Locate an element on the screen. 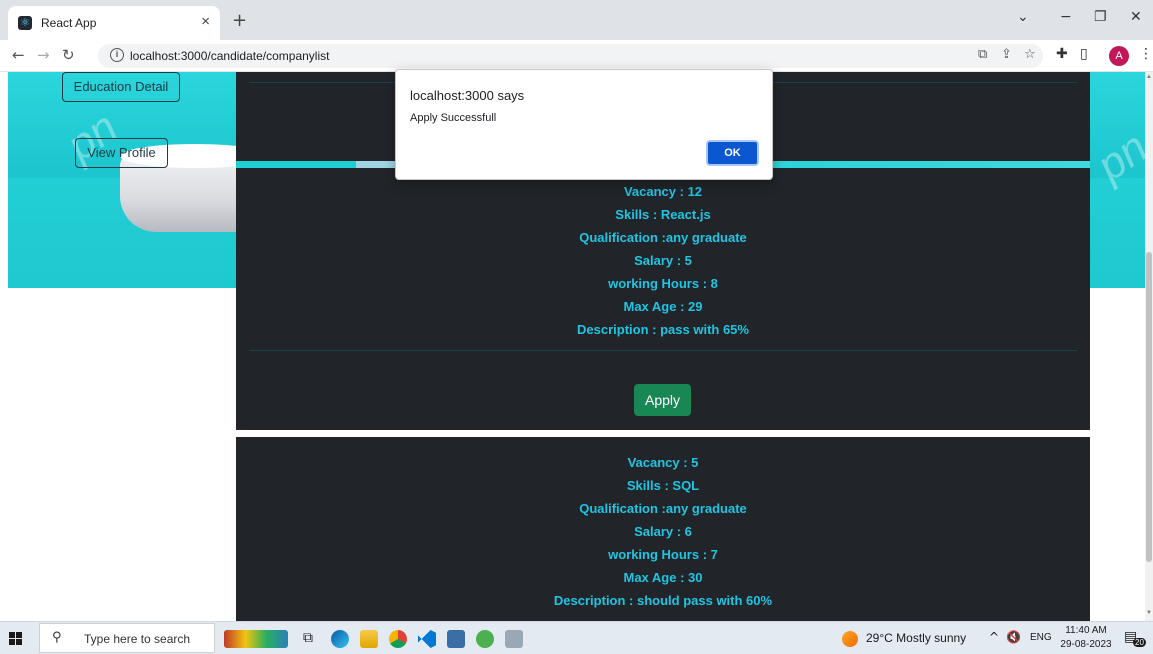 This screenshot has height=654, width=1153. dialog-message: Apply Successfull is located at coordinates (453, 118).